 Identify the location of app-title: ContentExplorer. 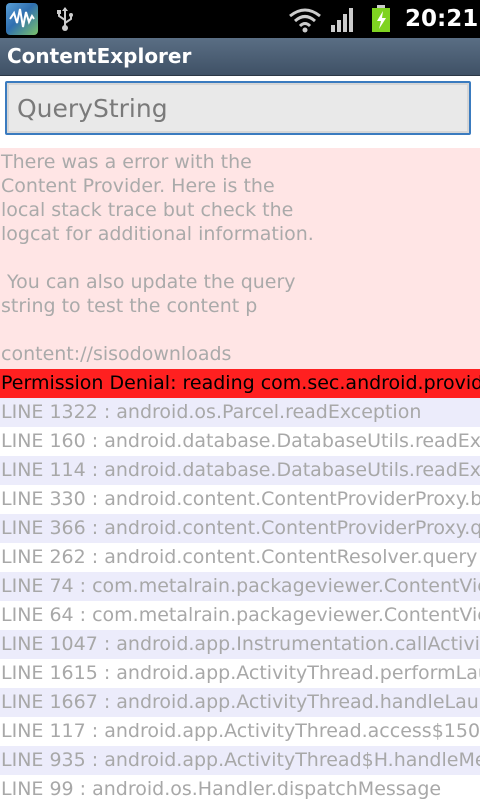
(99, 56).